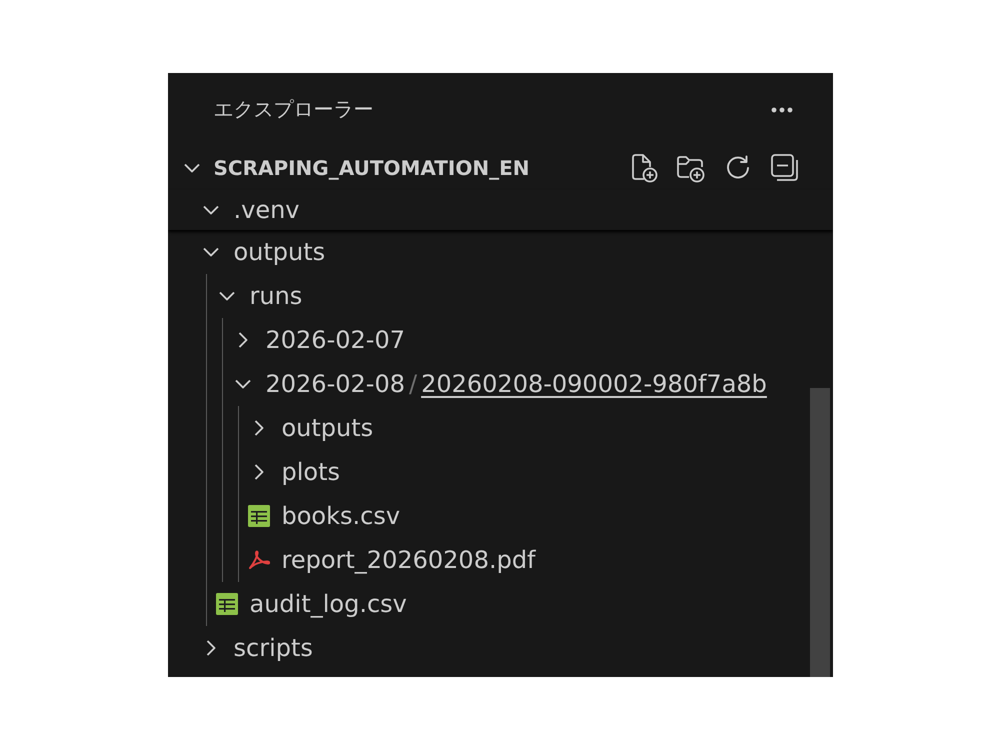 The width and height of the screenshot is (1000, 750). I want to click on folder-name: scripts, so click(273, 648).